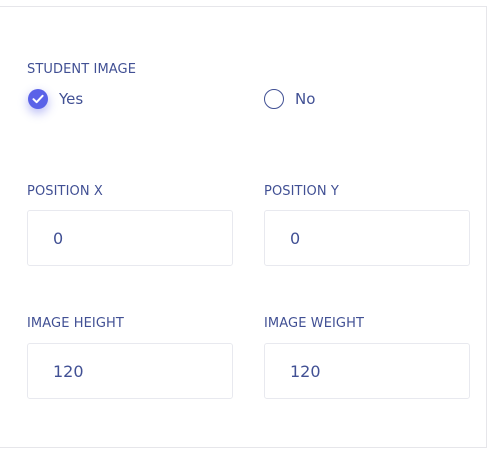 The image size is (495, 457). I want to click on image-height-input, so click(138, 371).